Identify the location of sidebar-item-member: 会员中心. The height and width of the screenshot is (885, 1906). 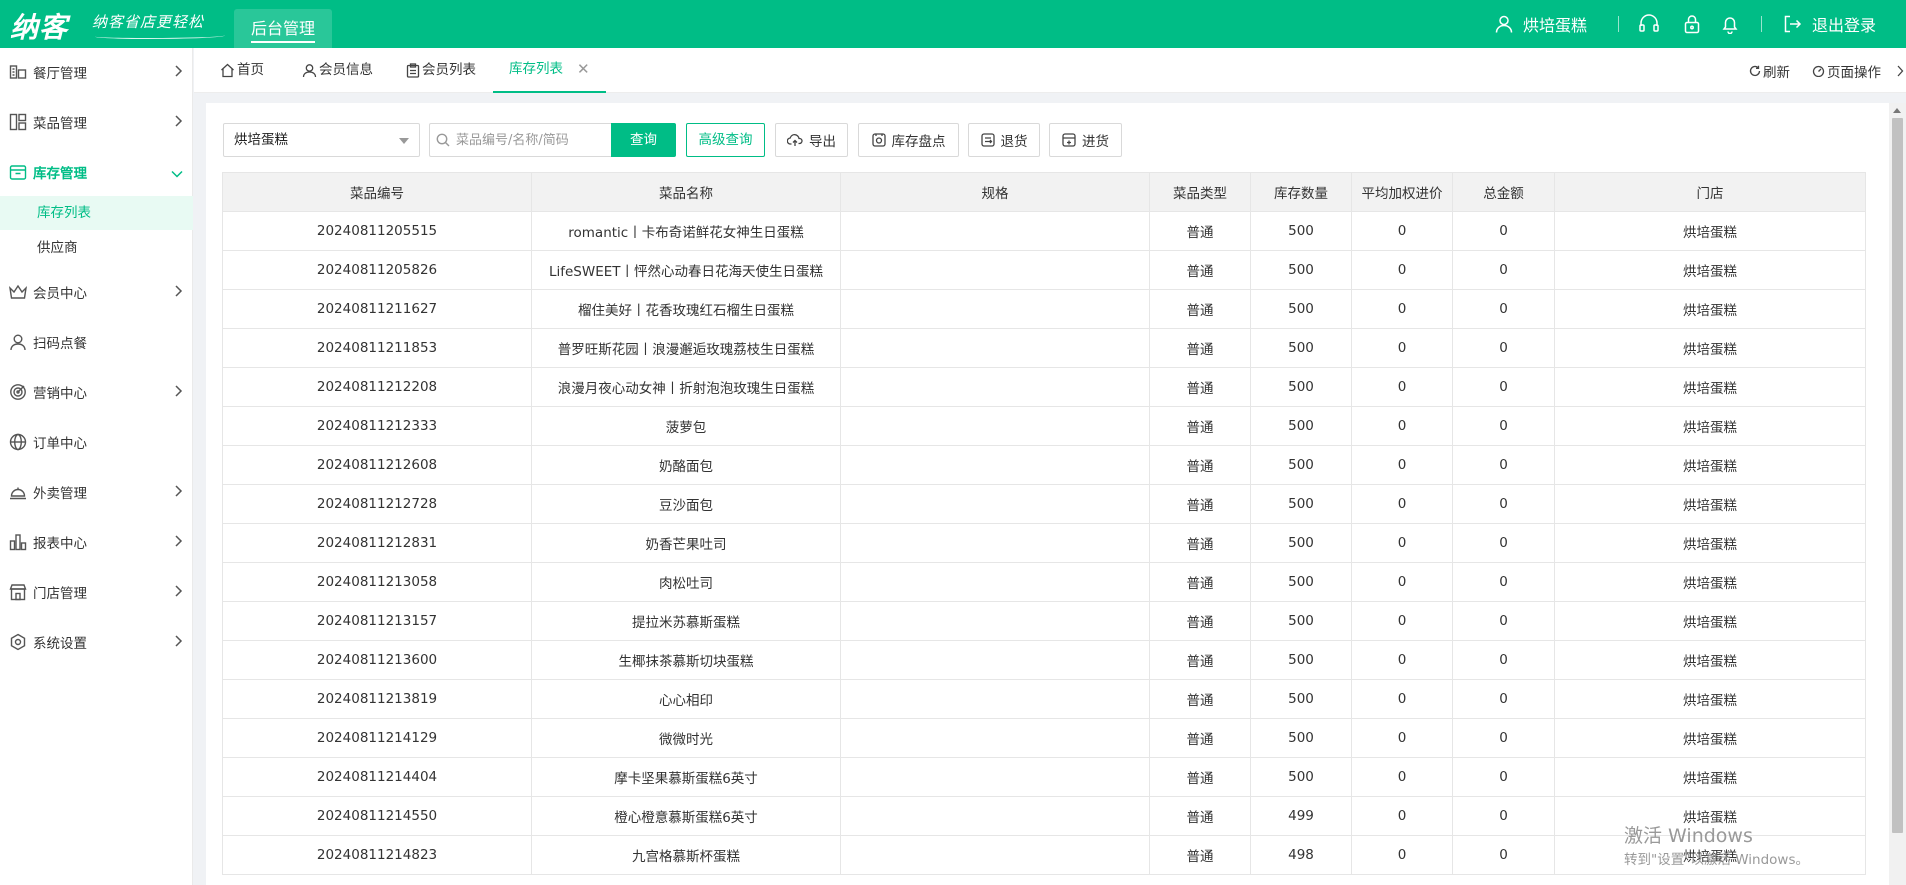
(96, 292).